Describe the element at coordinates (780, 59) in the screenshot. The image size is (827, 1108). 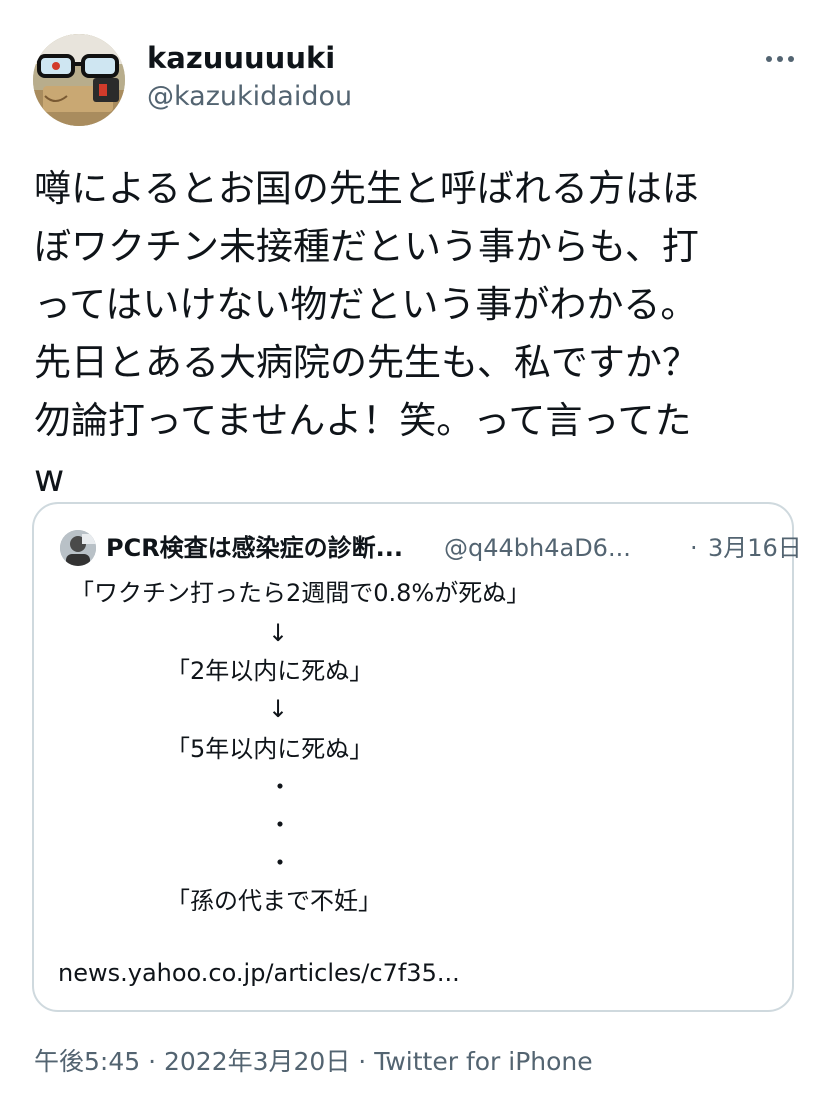
I see `more-horizontal-icon` at that location.